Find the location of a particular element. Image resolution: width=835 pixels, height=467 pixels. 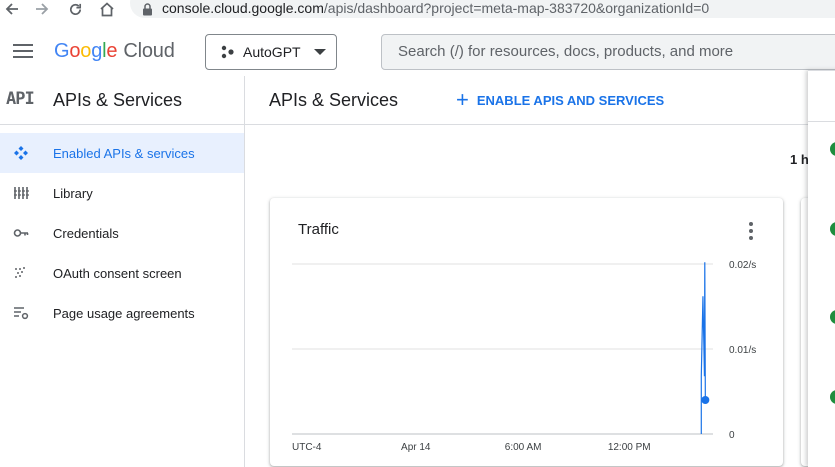

x-tick-label: UTC-4 is located at coordinates (307, 447).